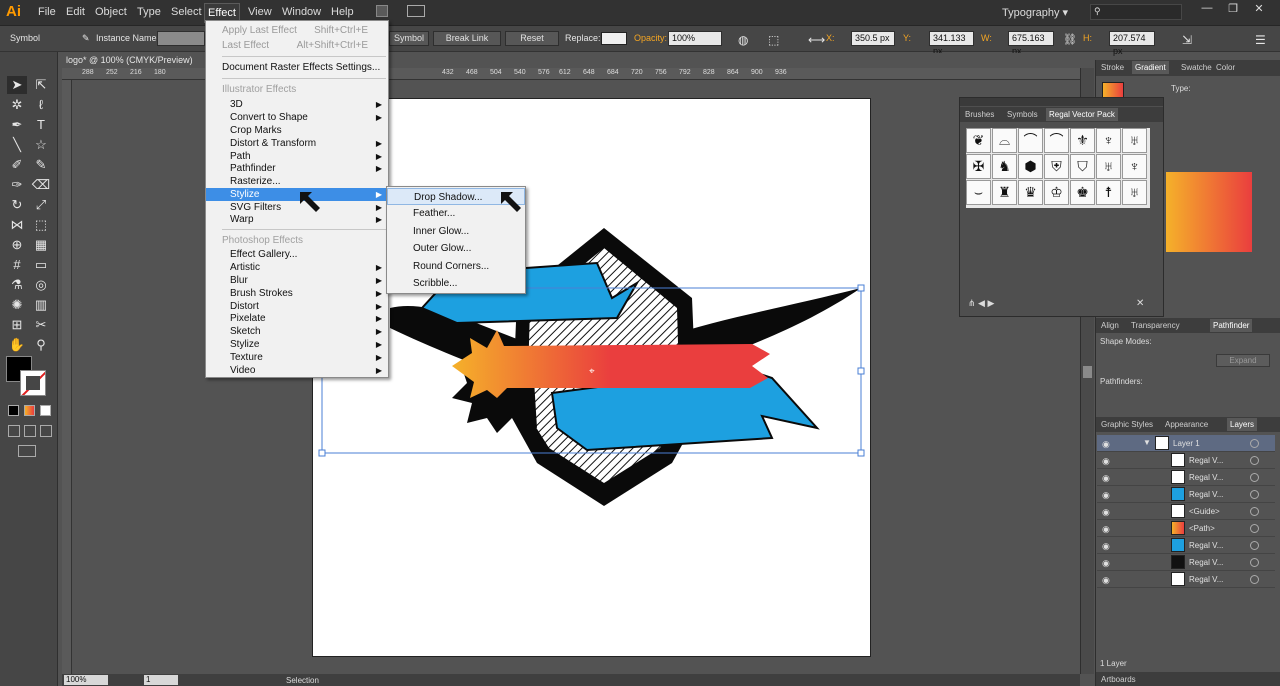 This screenshot has width=1280, height=686. Describe the element at coordinates (297, 331) in the screenshot. I see `menu-item-sketch: Sketch ▶` at that location.